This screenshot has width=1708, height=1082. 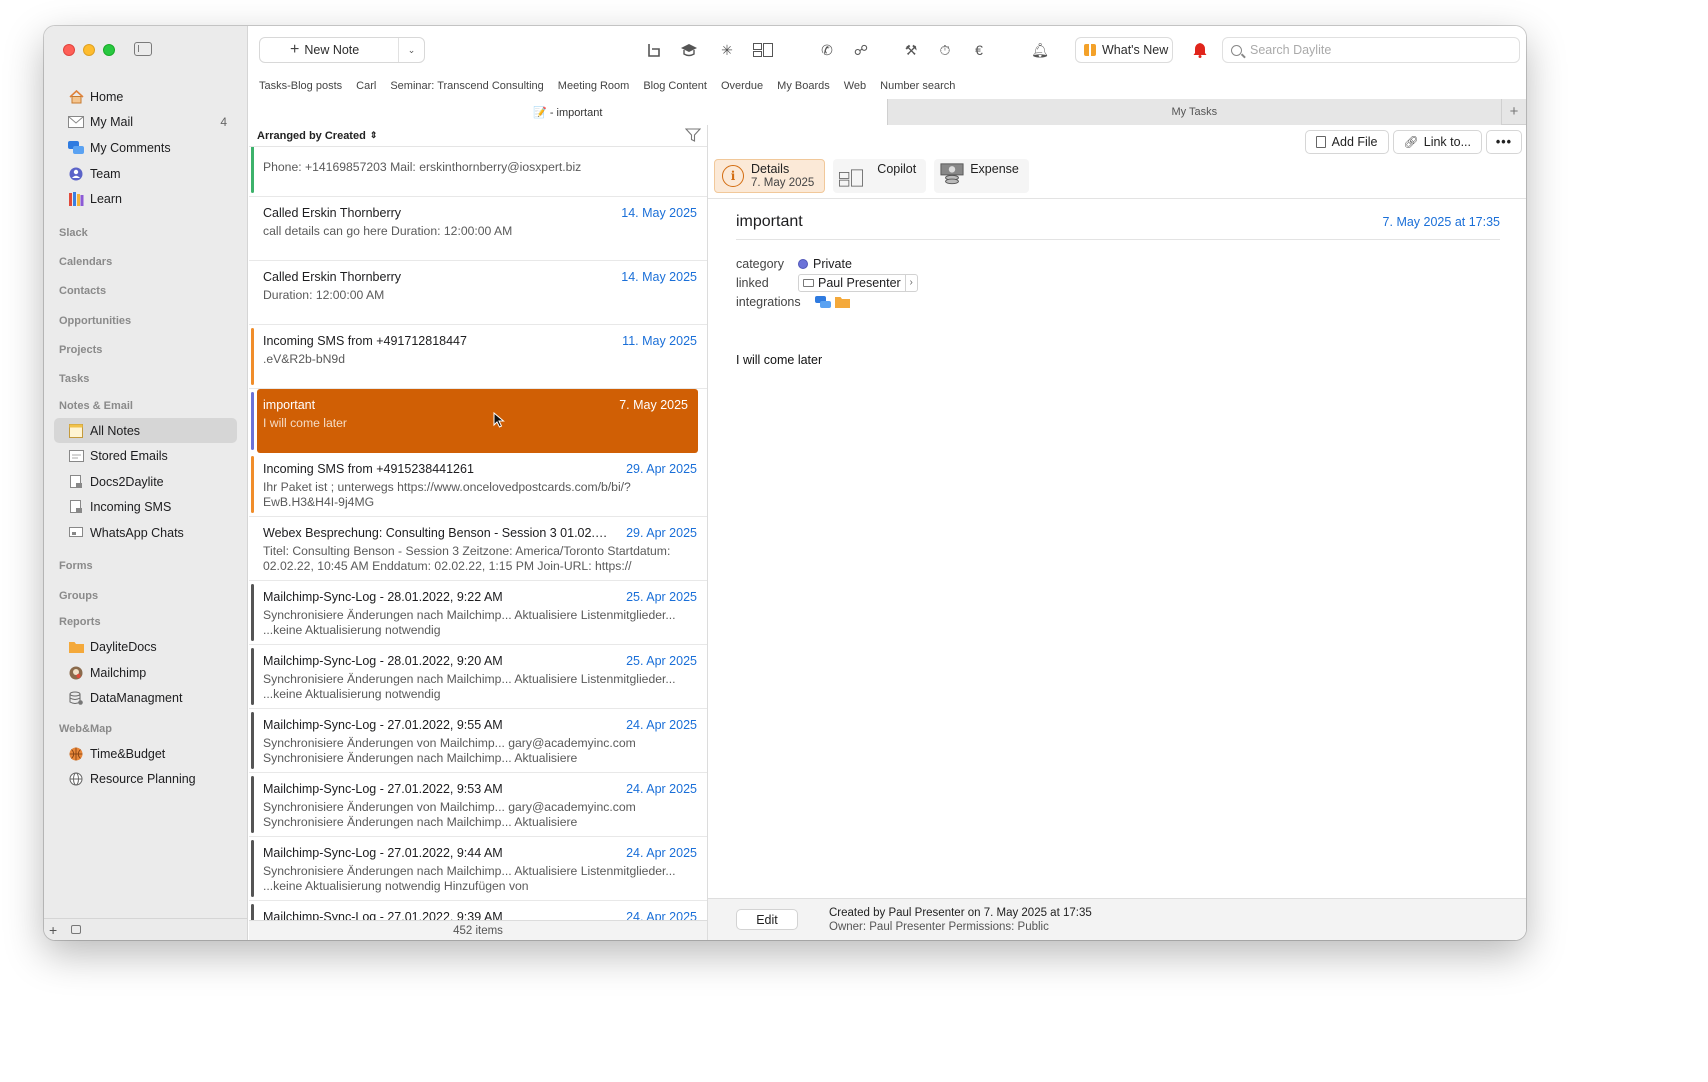 What do you see at coordinates (803, 86) in the screenshot?
I see `bookmark-item: My Boards` at bounding box center [803, 86].